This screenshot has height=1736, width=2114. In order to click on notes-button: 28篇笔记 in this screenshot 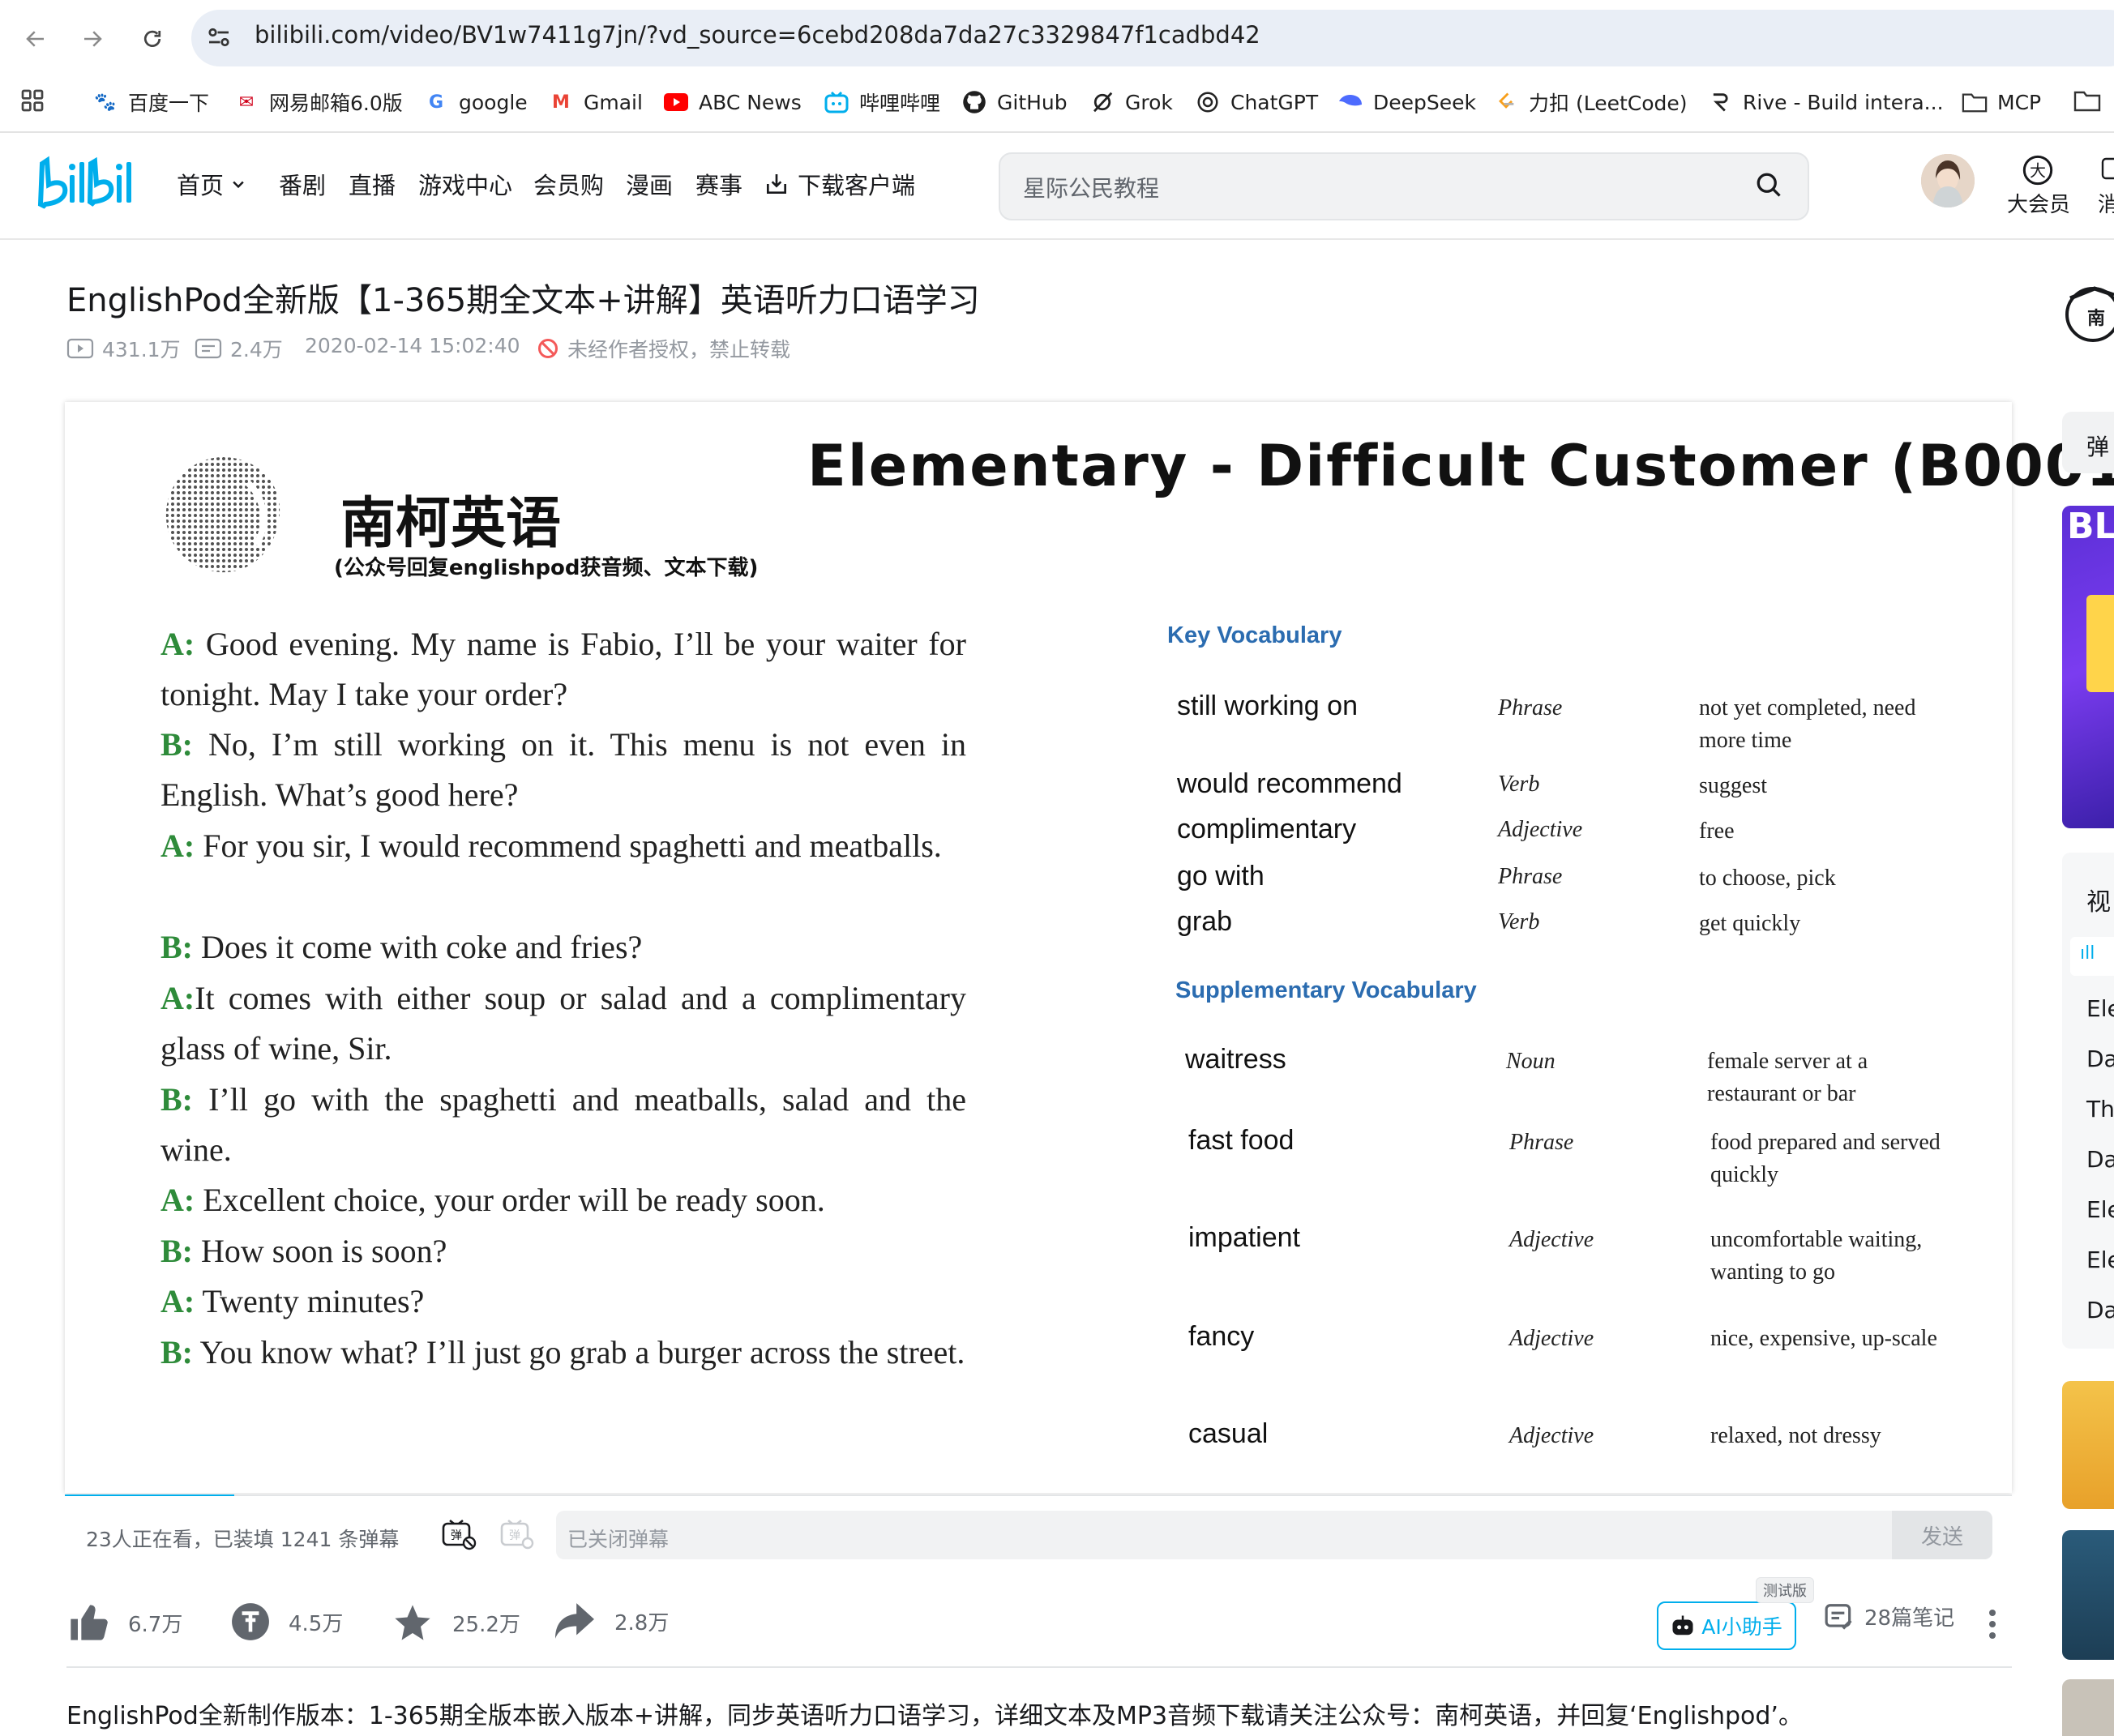, I will do `click(1889, 1616)`.